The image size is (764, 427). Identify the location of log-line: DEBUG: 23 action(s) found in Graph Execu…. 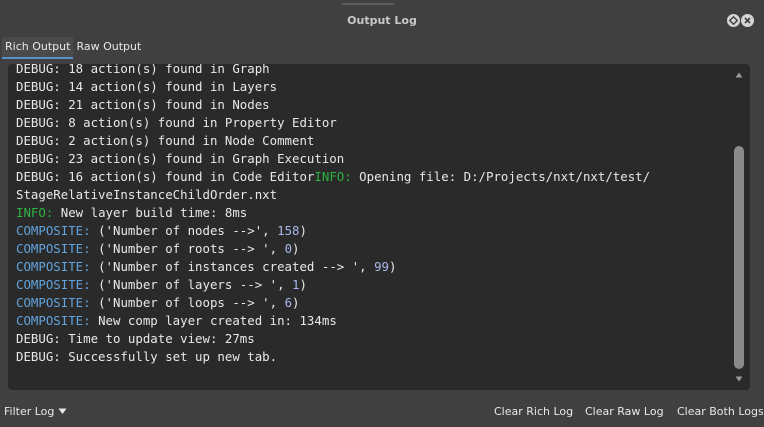
(372, 159).